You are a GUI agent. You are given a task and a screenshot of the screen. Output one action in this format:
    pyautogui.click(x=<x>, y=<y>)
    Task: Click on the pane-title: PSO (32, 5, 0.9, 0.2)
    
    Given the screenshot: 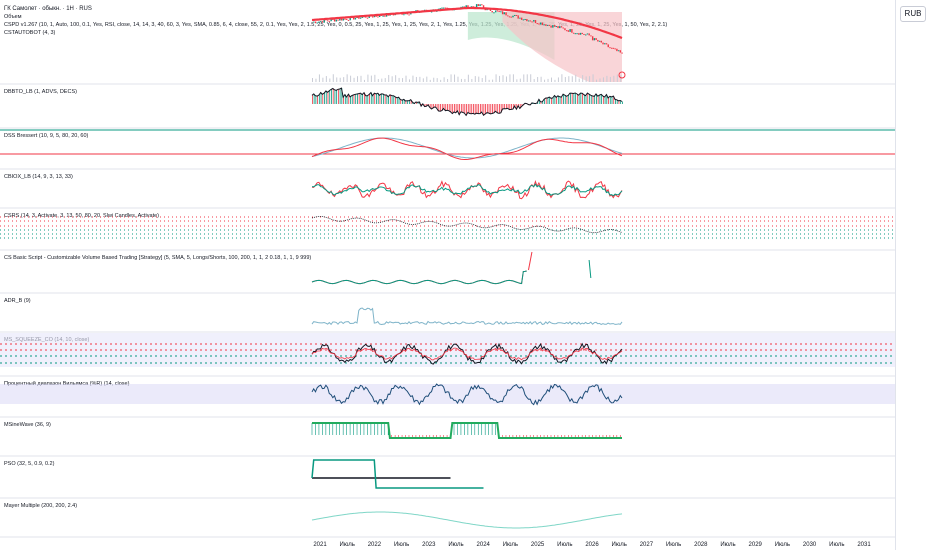 What is the action you would take?
    pyautogui.click(x=29, y=464)
    